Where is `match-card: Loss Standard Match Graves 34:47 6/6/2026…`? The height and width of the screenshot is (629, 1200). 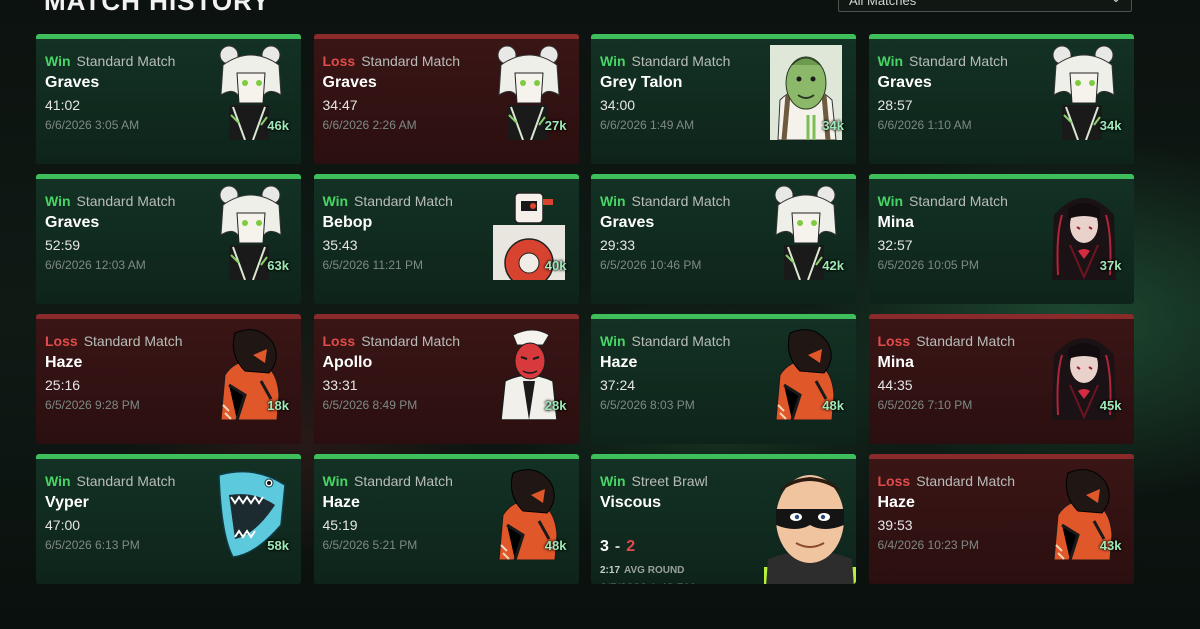 match-card: Loss Standard Match Graves 34:47 6/6/2026… is located at coordinates (446, 99).